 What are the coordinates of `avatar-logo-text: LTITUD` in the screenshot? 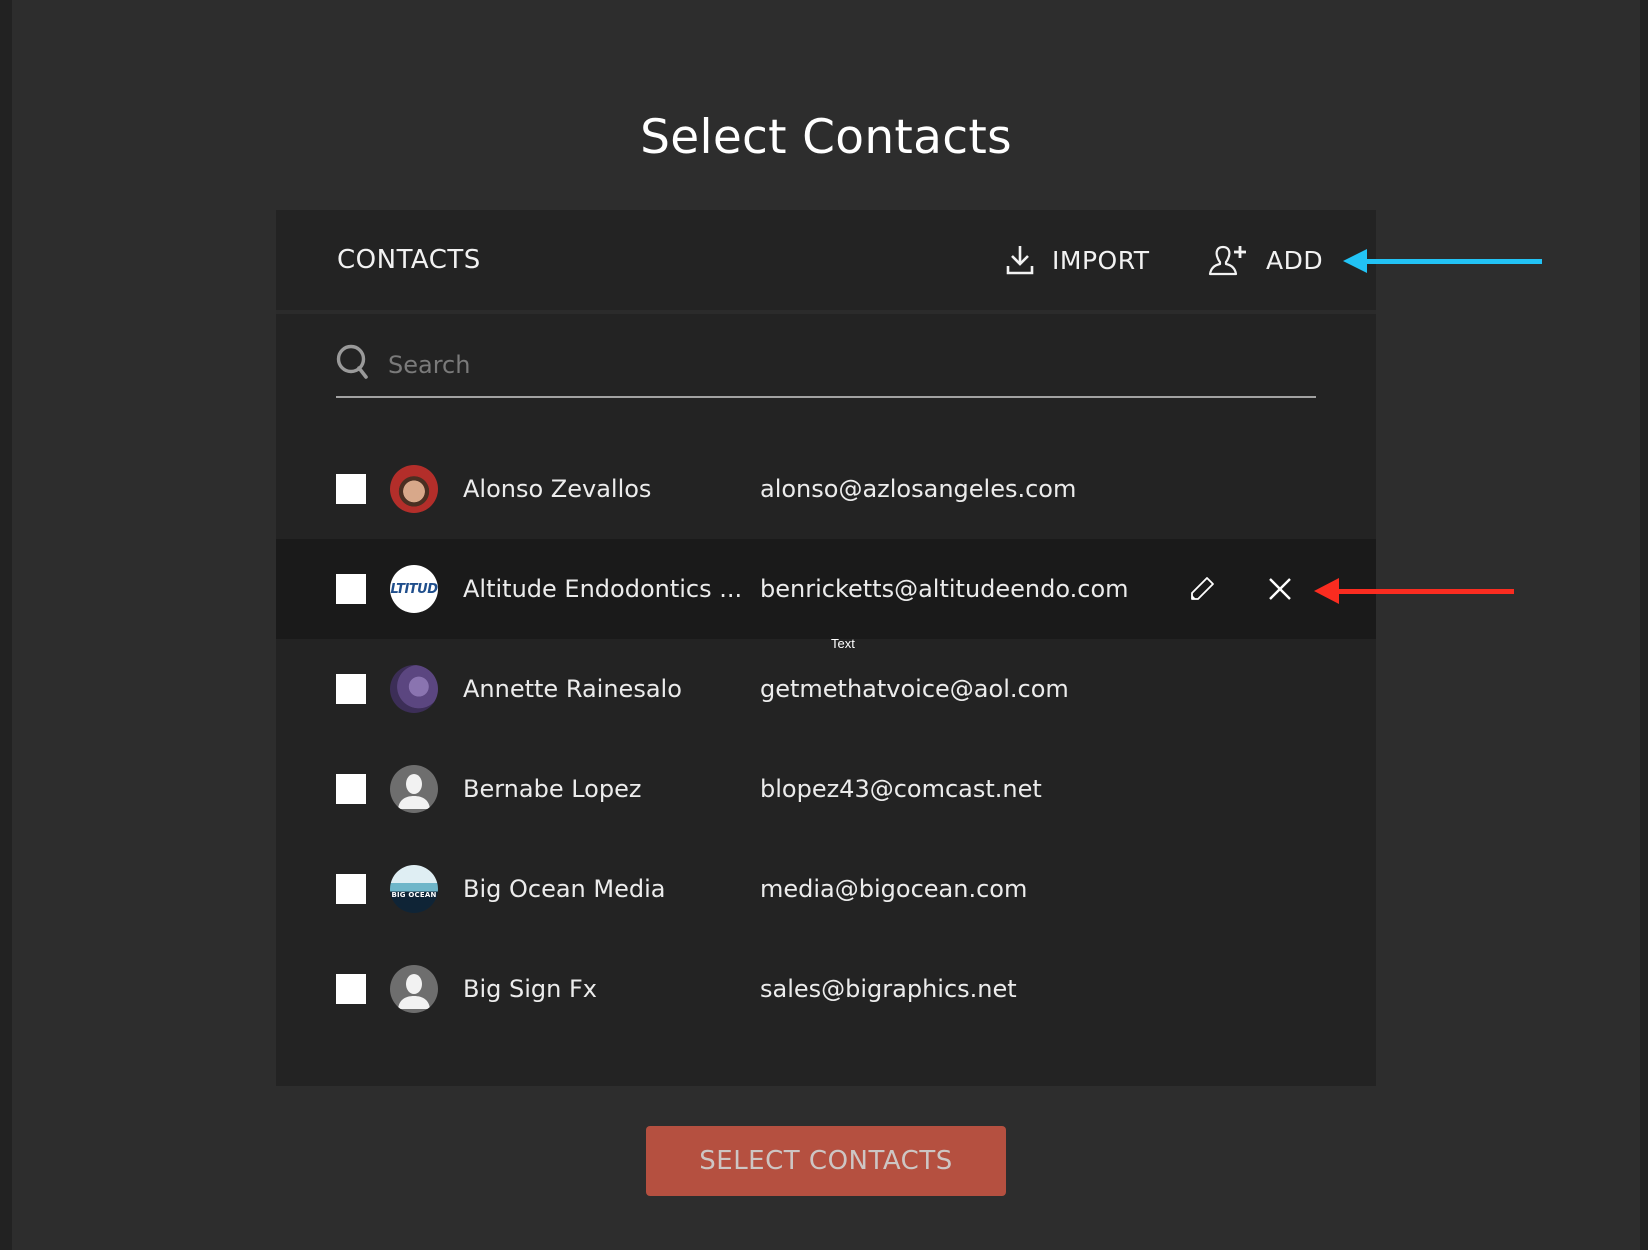 It's located at (414, 589).